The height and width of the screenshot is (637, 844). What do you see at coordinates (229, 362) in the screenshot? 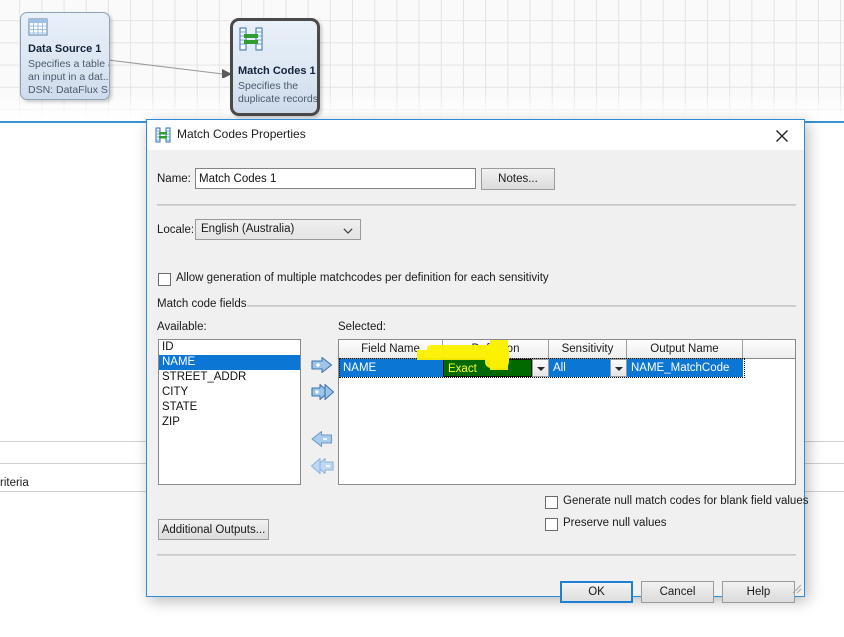
I see `list-item: NAME` at bounding box center [229, 362].